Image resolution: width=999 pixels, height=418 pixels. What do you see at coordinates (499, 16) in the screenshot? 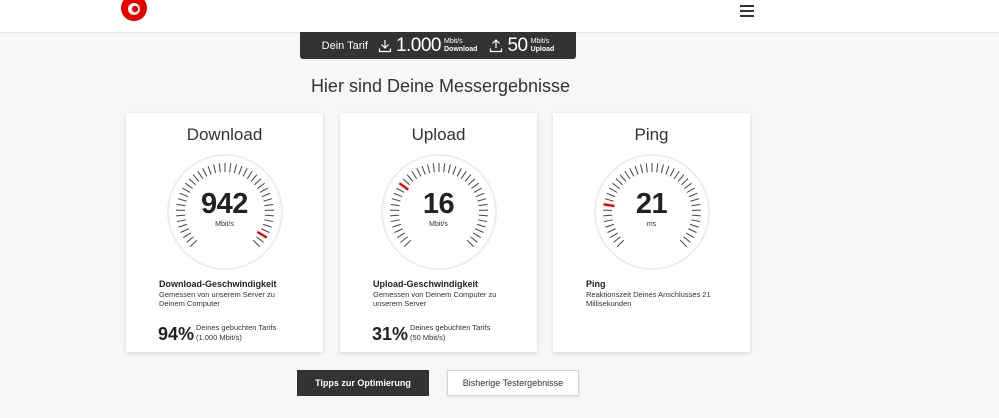
I see `top-navigation-bar` at bounding box center [499, 16].